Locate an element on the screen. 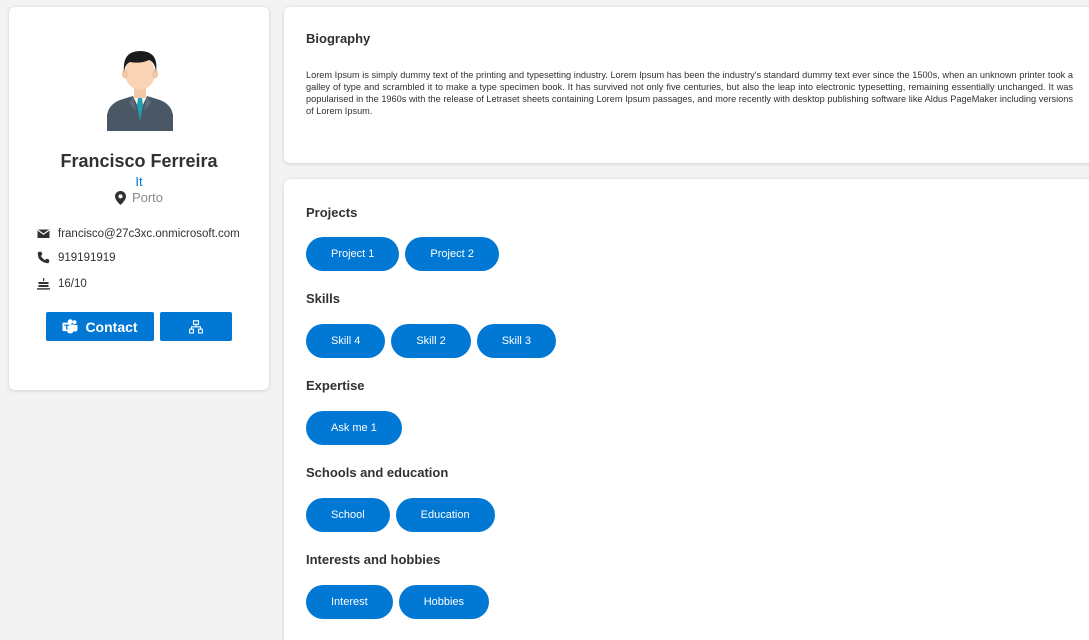  section-title-projects: Projects is located at coordinates (332, 212).